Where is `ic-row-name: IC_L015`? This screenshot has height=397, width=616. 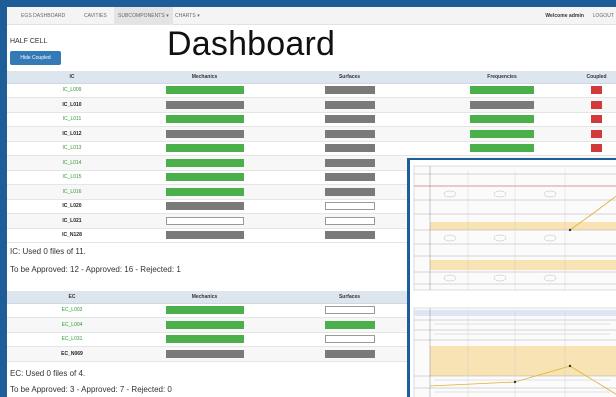 ic-row-name: IC_L015 is located at coordinates (72, 177).